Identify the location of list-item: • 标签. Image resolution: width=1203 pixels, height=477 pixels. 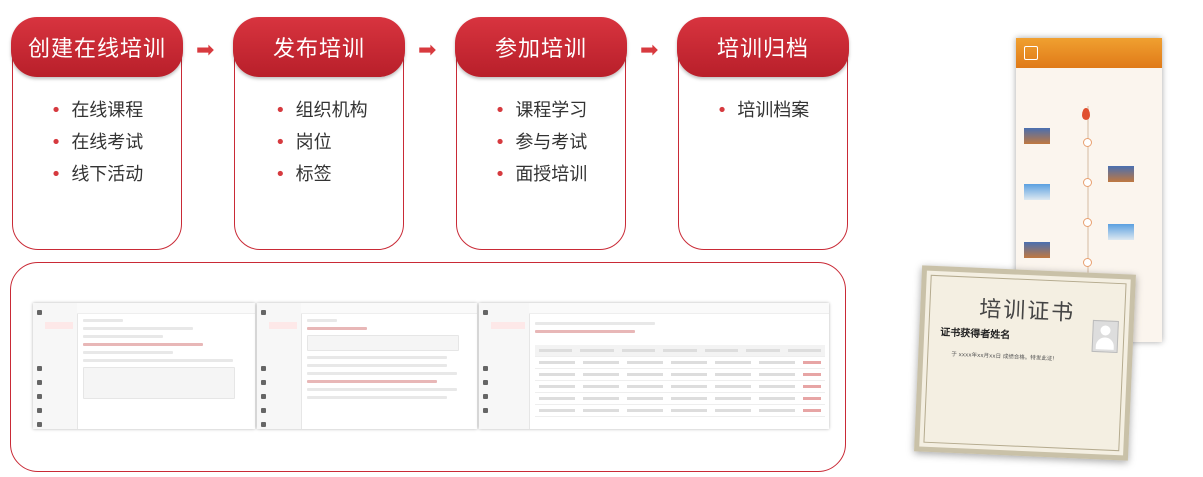
(319, 175).